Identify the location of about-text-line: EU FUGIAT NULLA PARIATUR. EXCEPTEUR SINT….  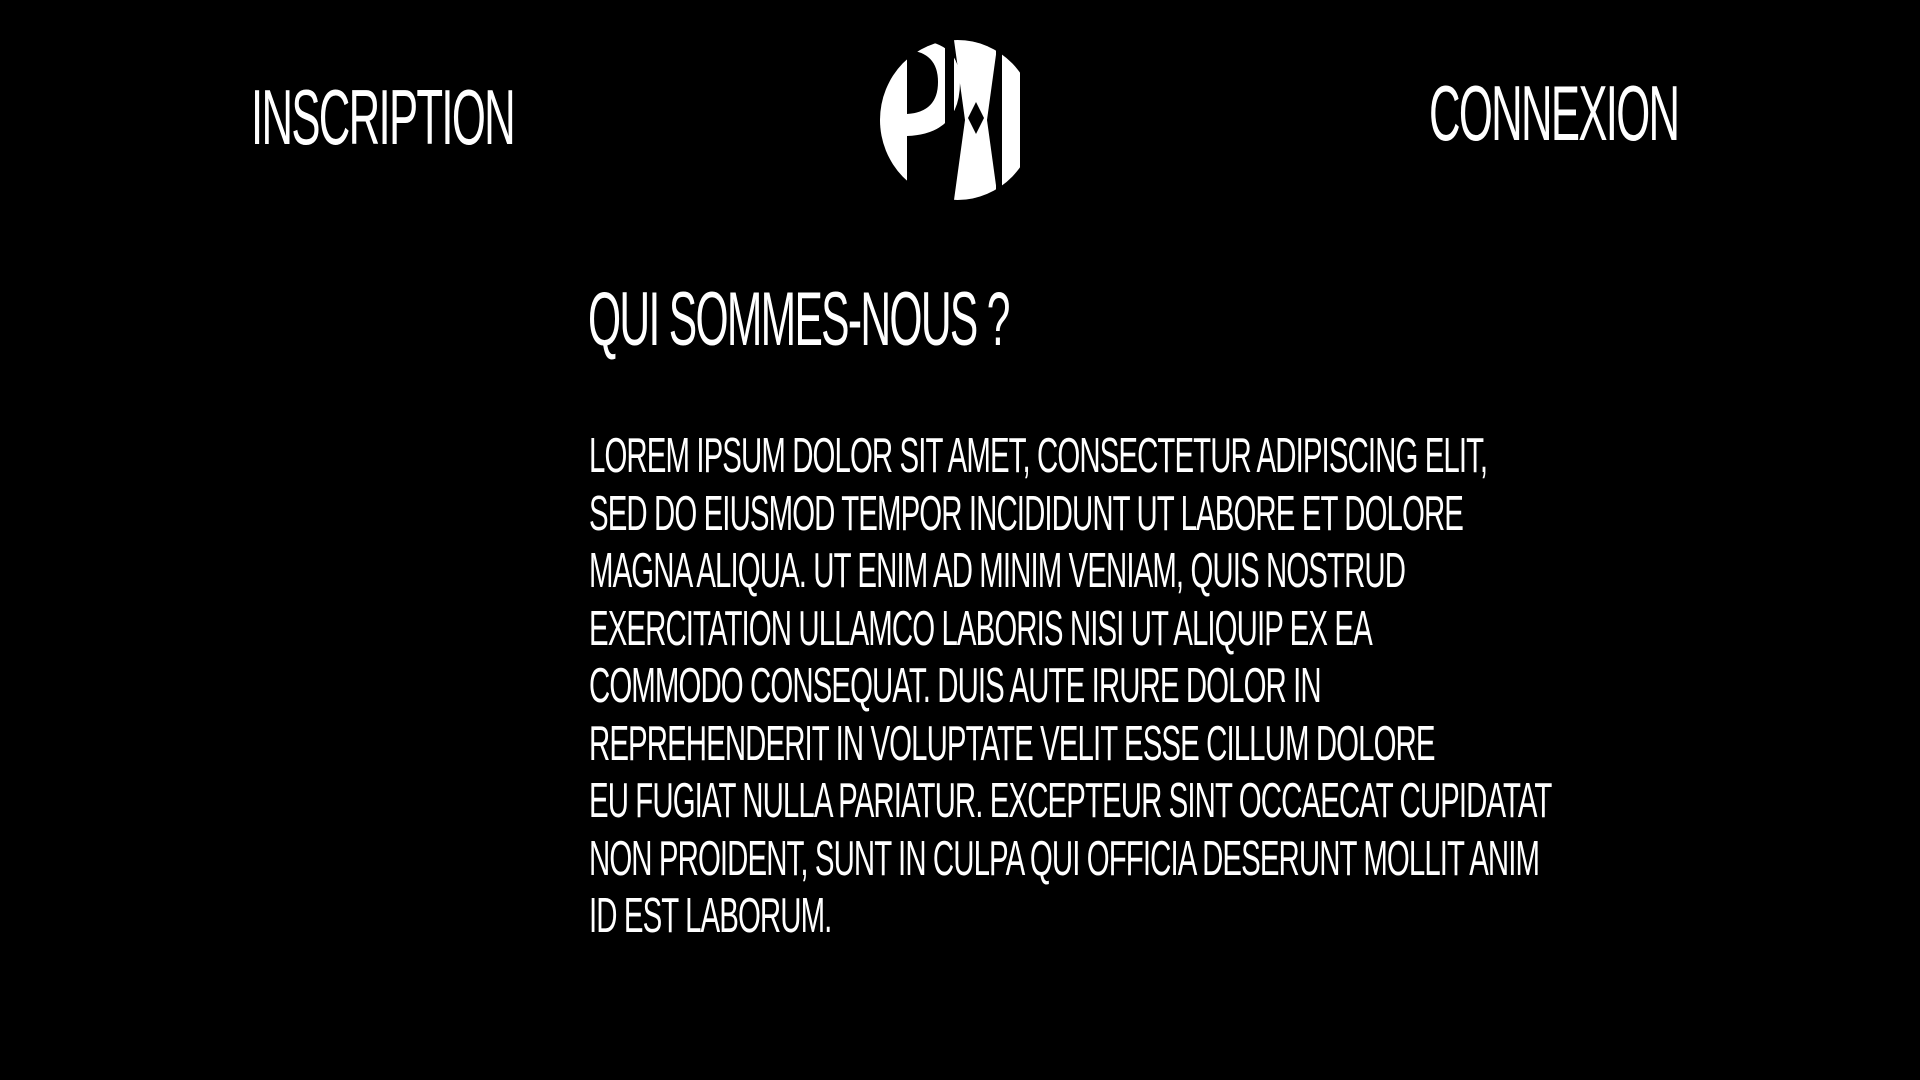
(1070, 801).